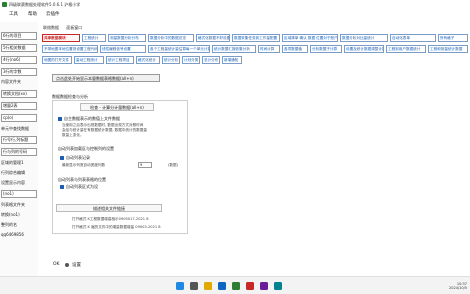  I want to click on tab-button: 统计工程项目, so click(120, 60).